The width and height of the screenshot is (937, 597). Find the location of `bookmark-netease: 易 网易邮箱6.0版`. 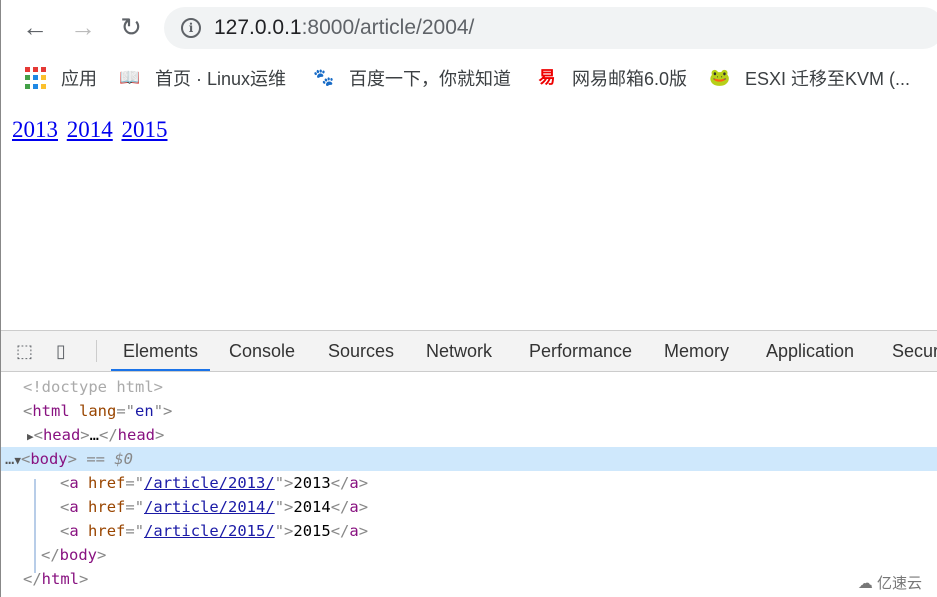

bookmark-netease: 易 网易邮箱6.0版 is located at coordinates (612, 78).